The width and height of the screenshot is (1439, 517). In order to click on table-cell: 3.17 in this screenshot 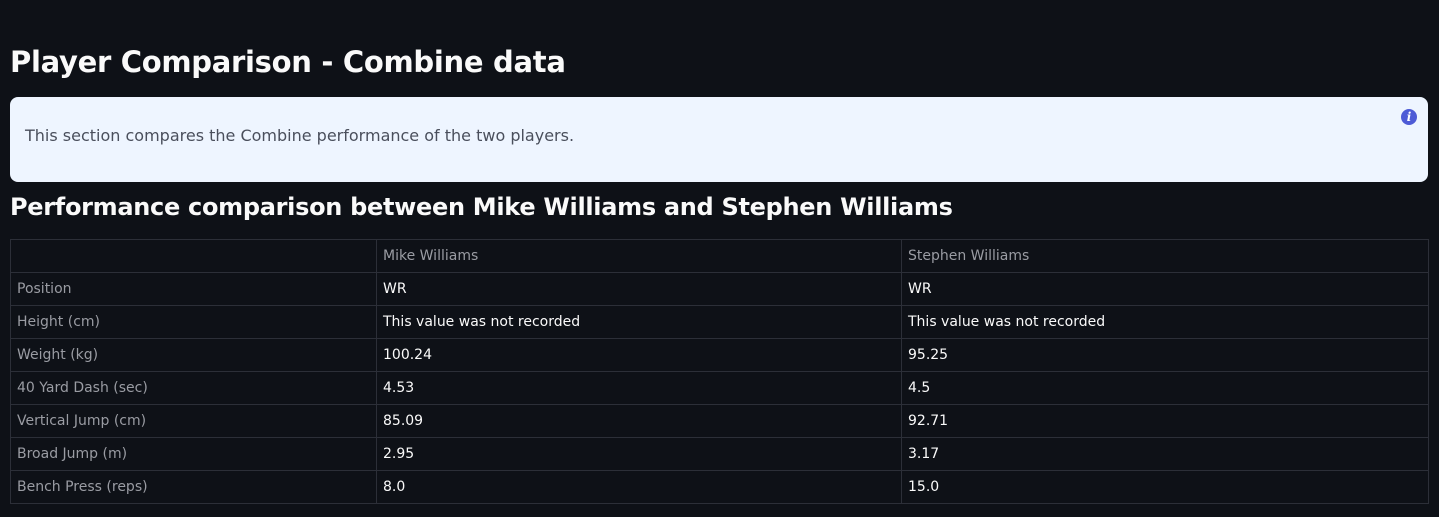, I will do `click(1165, 454)`.